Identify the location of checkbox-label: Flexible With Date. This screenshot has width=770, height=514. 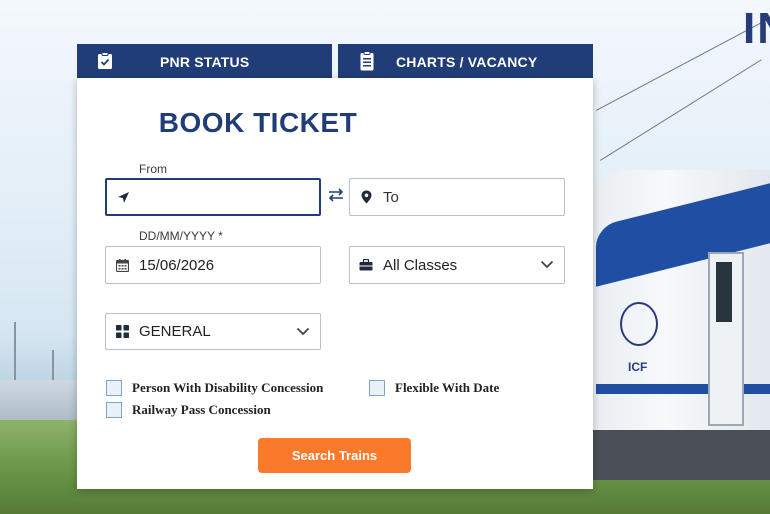
(447, 387).